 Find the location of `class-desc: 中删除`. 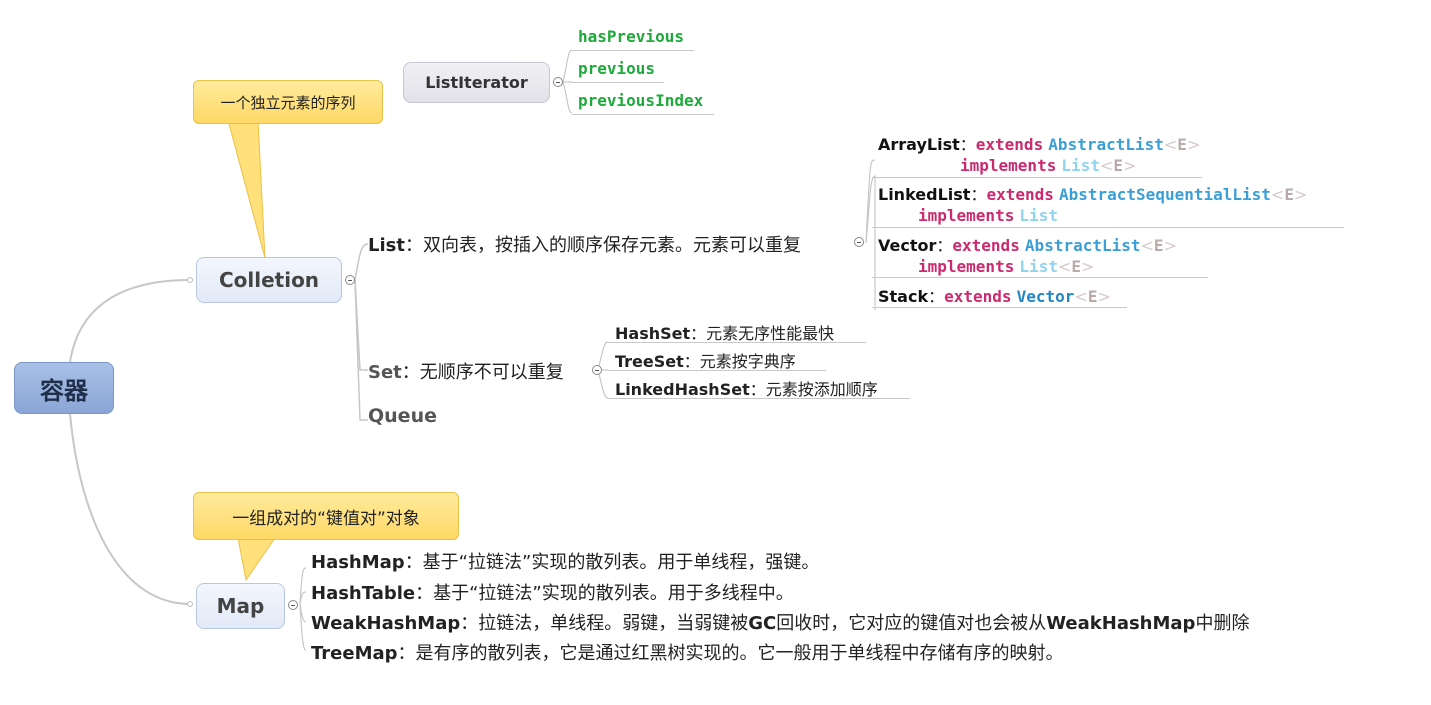

class-desc: 中删除 is located at coordinates (1222, 623).